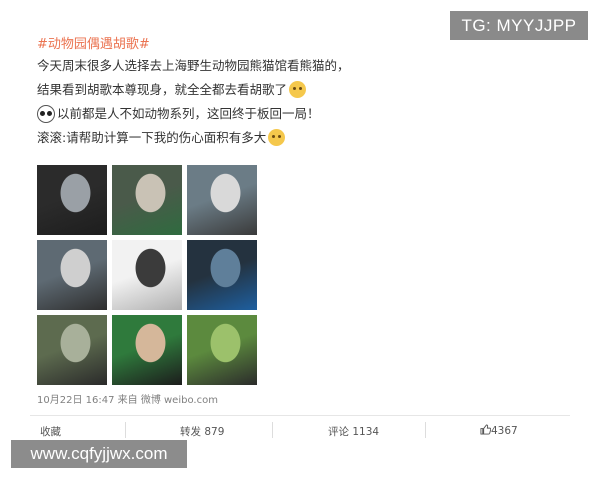  I want to click on post-source: 微博 weibo.com, so click(179, 400).